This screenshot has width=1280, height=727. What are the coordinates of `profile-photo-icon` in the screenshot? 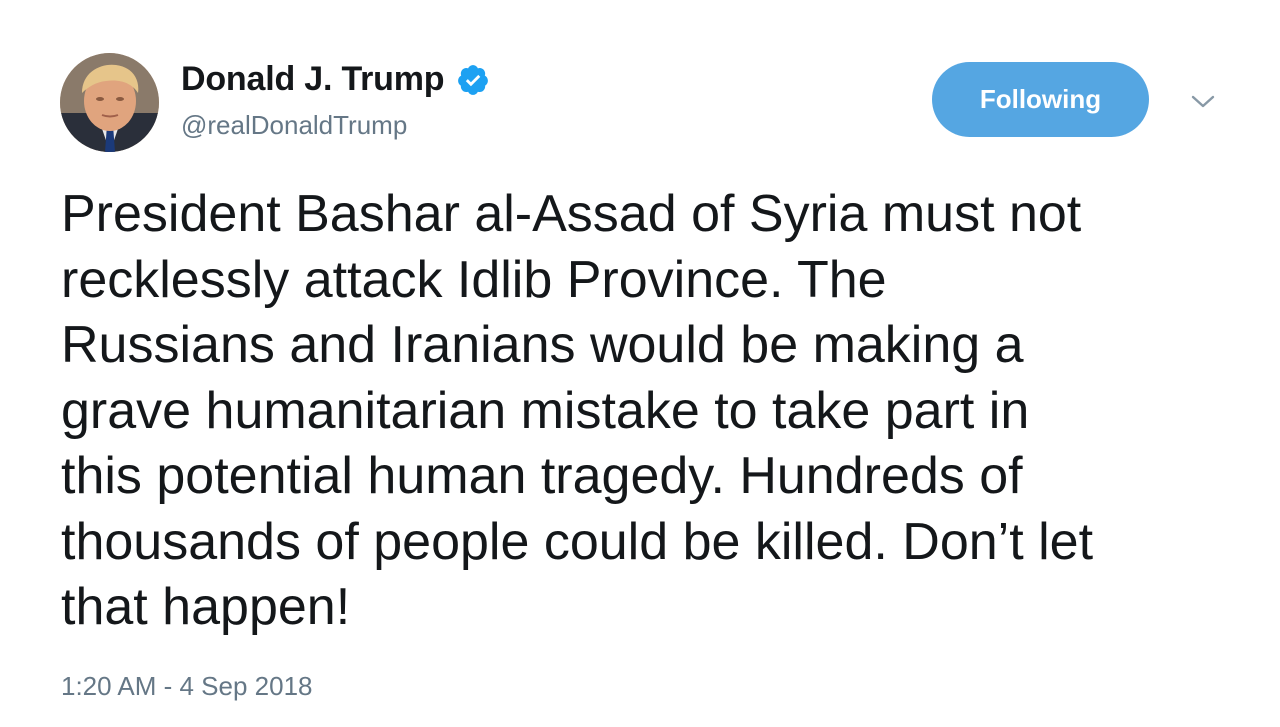 It's located at (109, 102).